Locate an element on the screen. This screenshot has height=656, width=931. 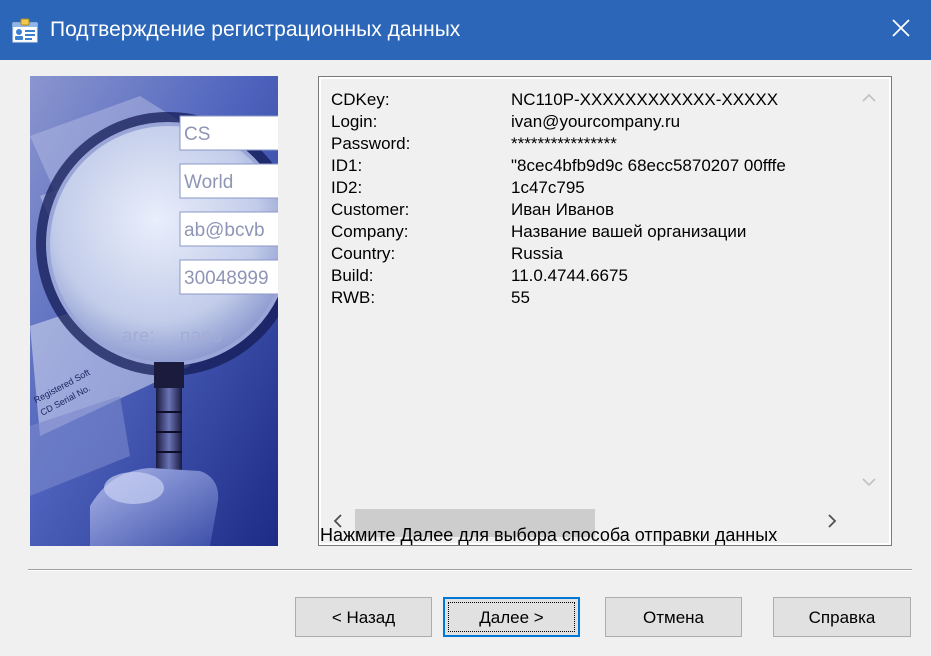
info-value: NC110P-XXXXXXXXXXXX-XXXXX is located at coordinates (645, 99).